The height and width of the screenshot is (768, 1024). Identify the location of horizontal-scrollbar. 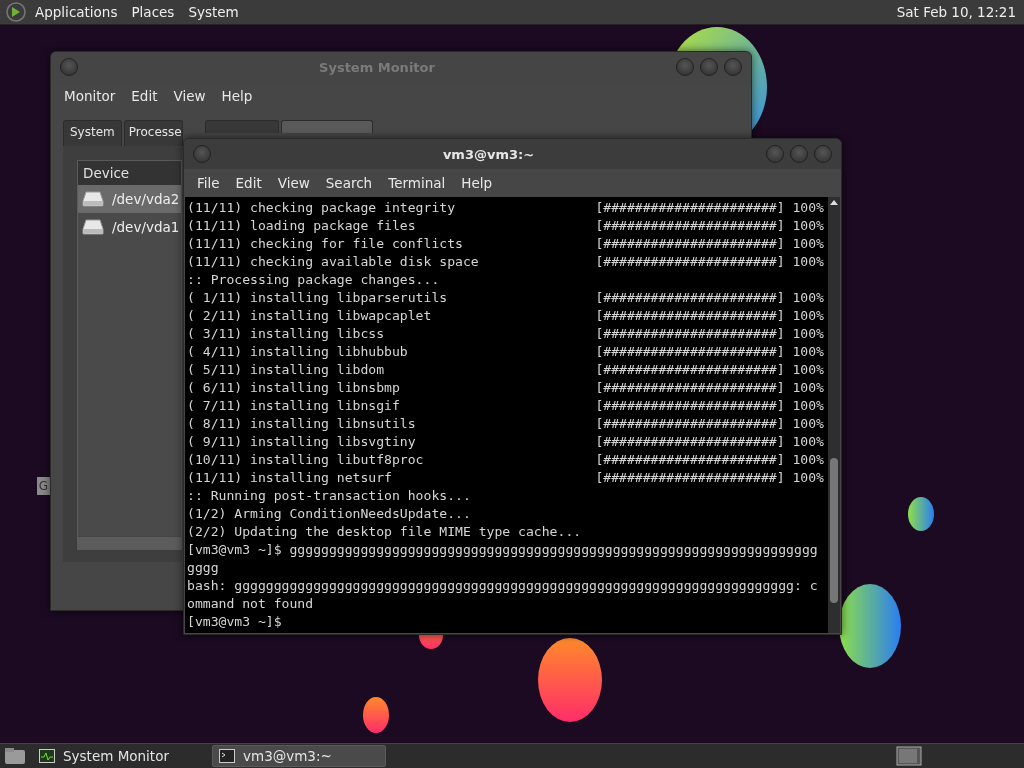
(129, 542).